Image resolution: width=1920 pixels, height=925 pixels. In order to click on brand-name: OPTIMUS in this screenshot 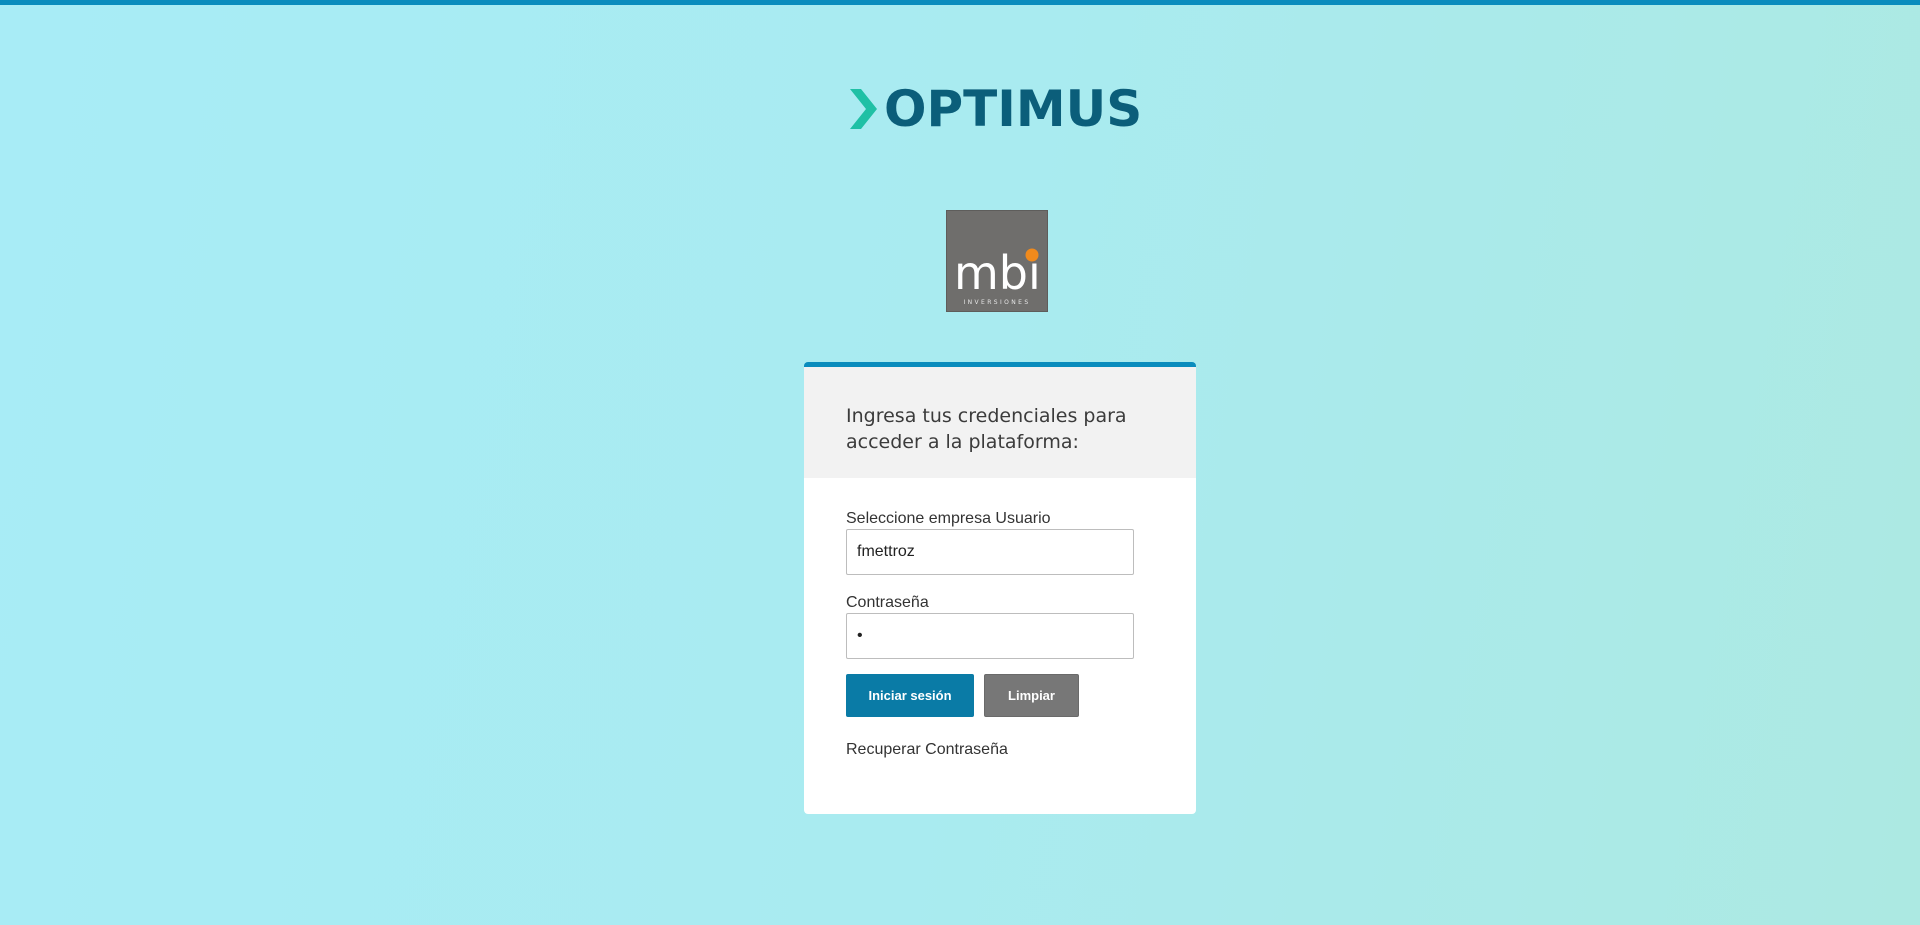, I will do `click(1013, 109)`.